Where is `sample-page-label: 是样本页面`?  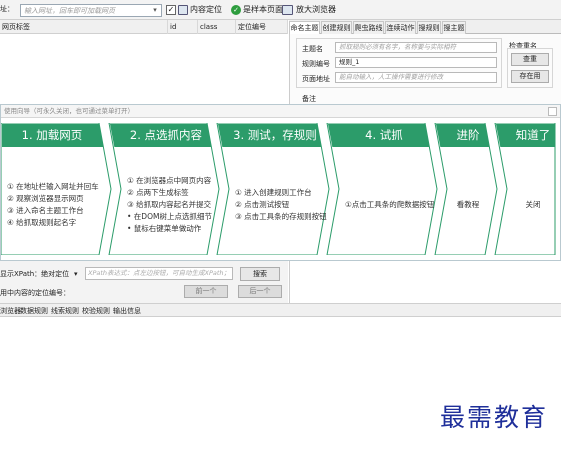 sample-page-label: 是样本页面 is located at coordinates (263, 10).